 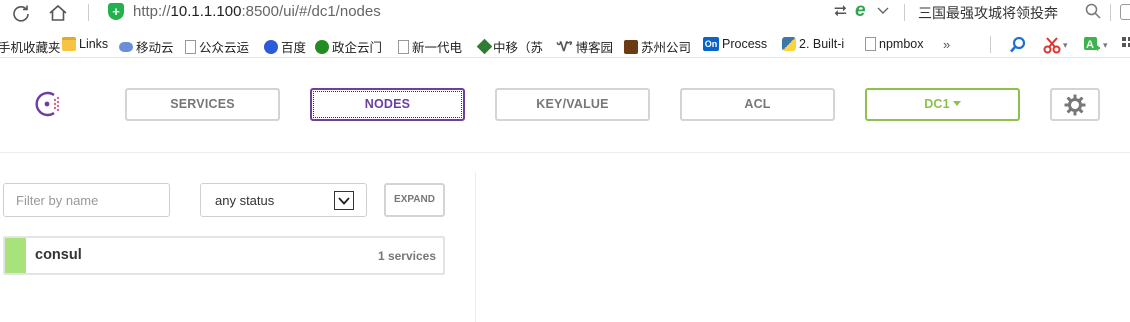 What do you see at coordinates (745, 44) in the screenshot?
I see `bookmark-label: Process` at bounding box center [745, 44].